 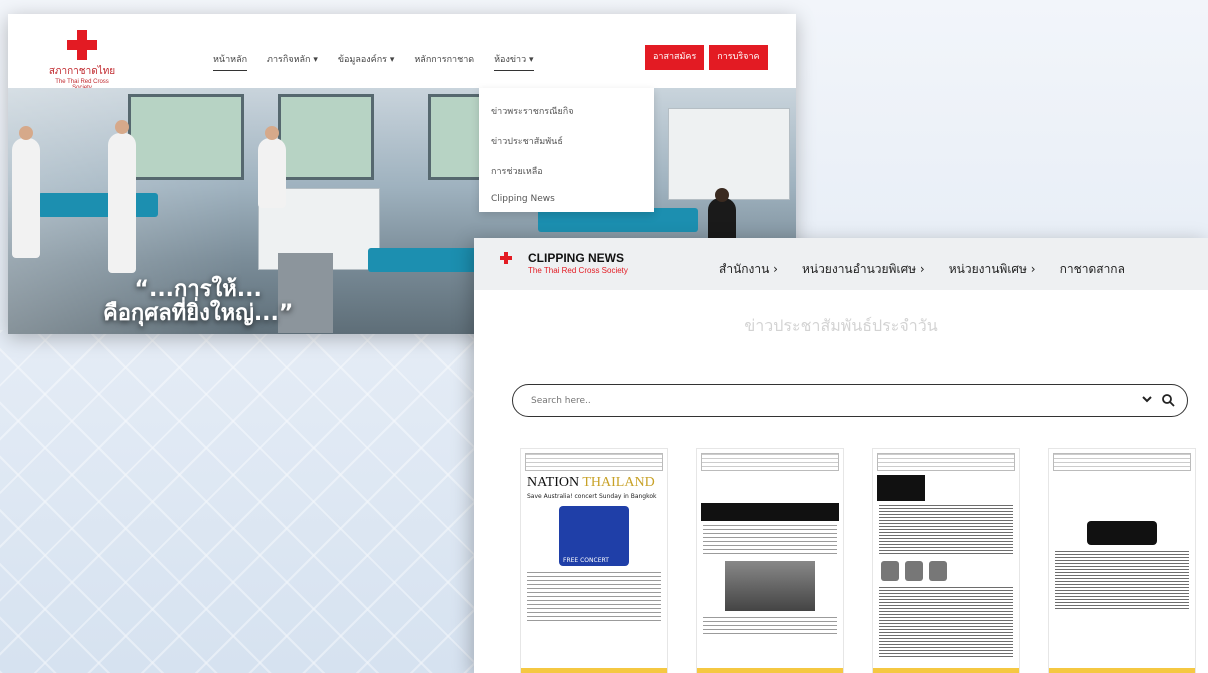 I want to click on search-input, so click(x=811, y=401).